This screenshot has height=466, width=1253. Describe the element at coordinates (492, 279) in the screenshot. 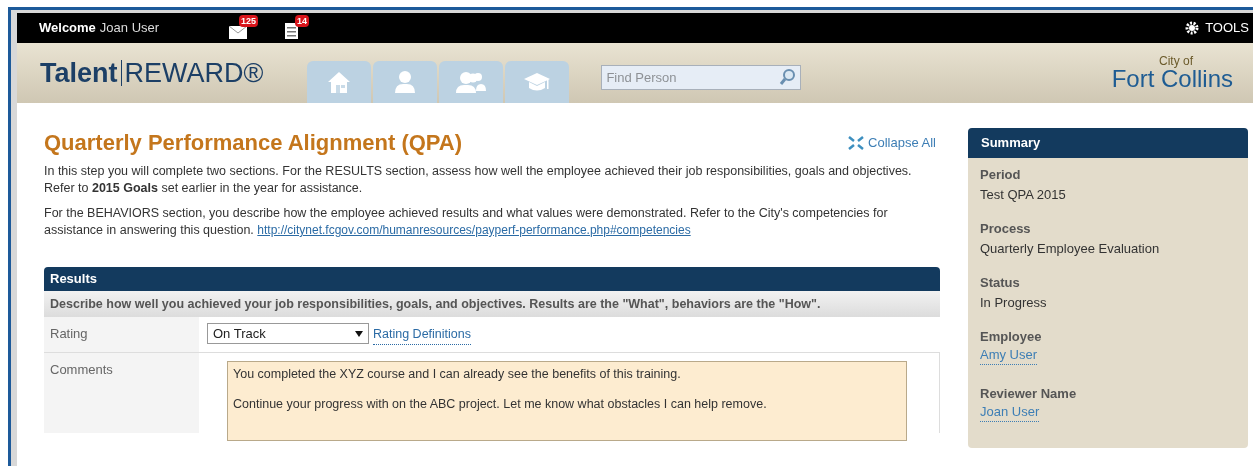

I see `section-header: Results` at that location.